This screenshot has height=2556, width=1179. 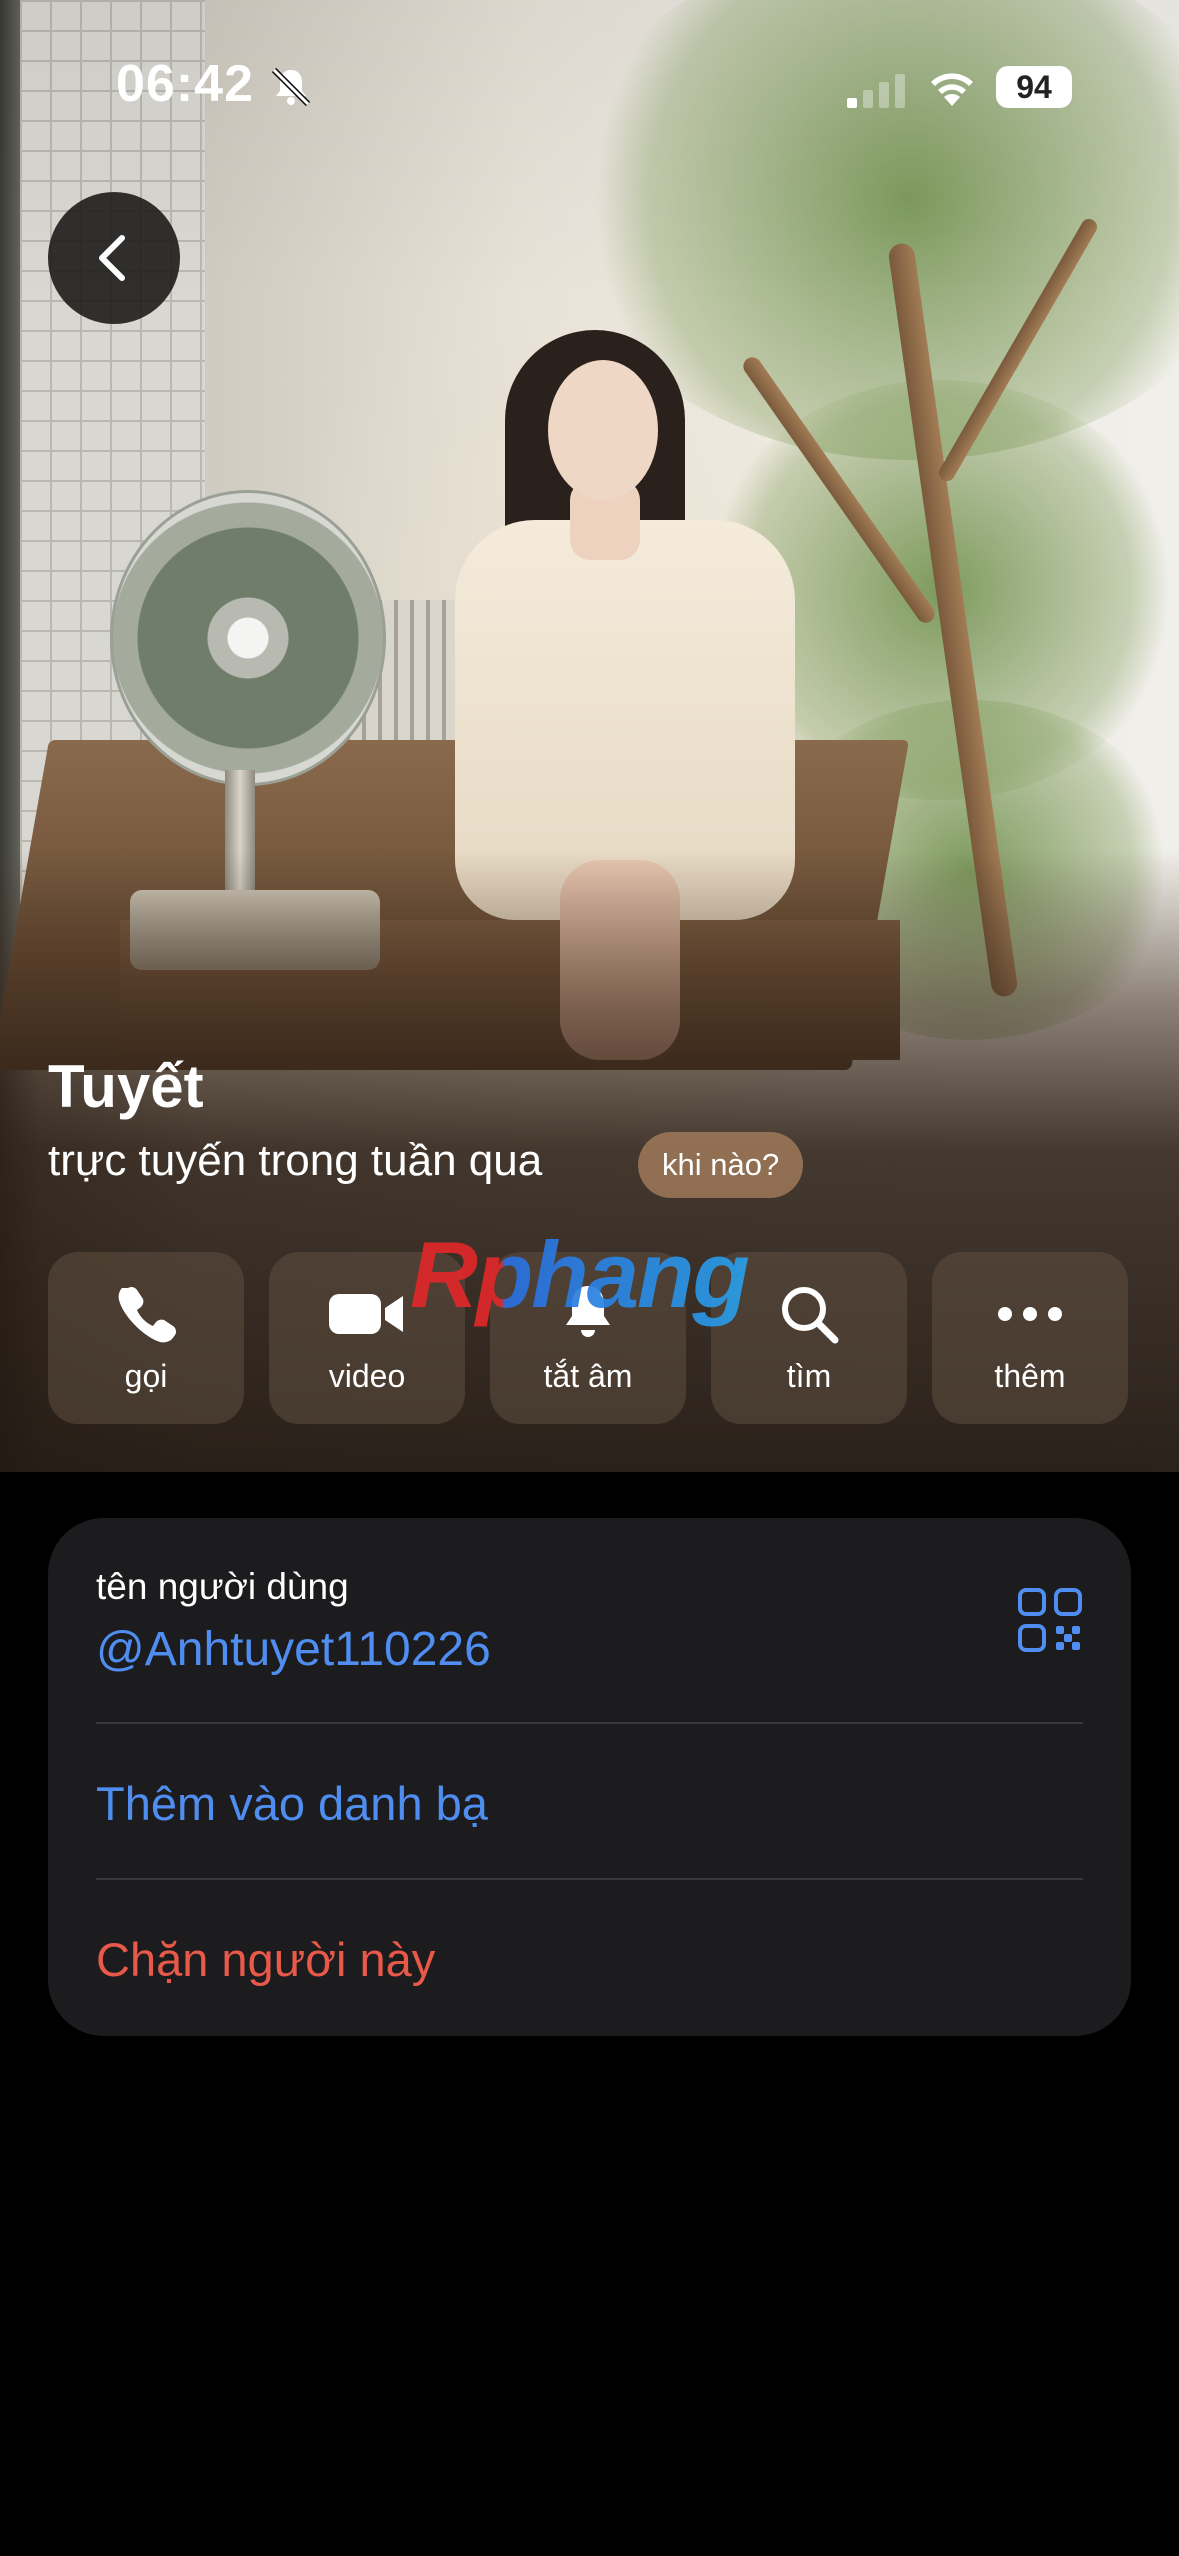 I want to click on add-to-contacts-button: Thêm vào danh bạ, so click(x=292, y=1803).